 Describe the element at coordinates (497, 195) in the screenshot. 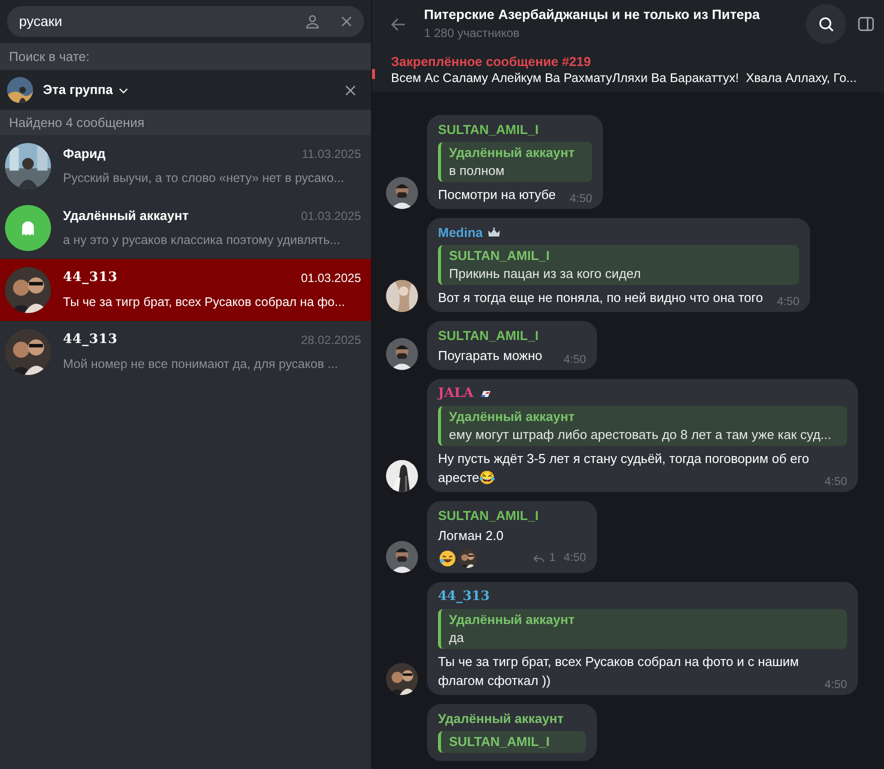

I see `message-text: Посмотри на ютубе` at that location.